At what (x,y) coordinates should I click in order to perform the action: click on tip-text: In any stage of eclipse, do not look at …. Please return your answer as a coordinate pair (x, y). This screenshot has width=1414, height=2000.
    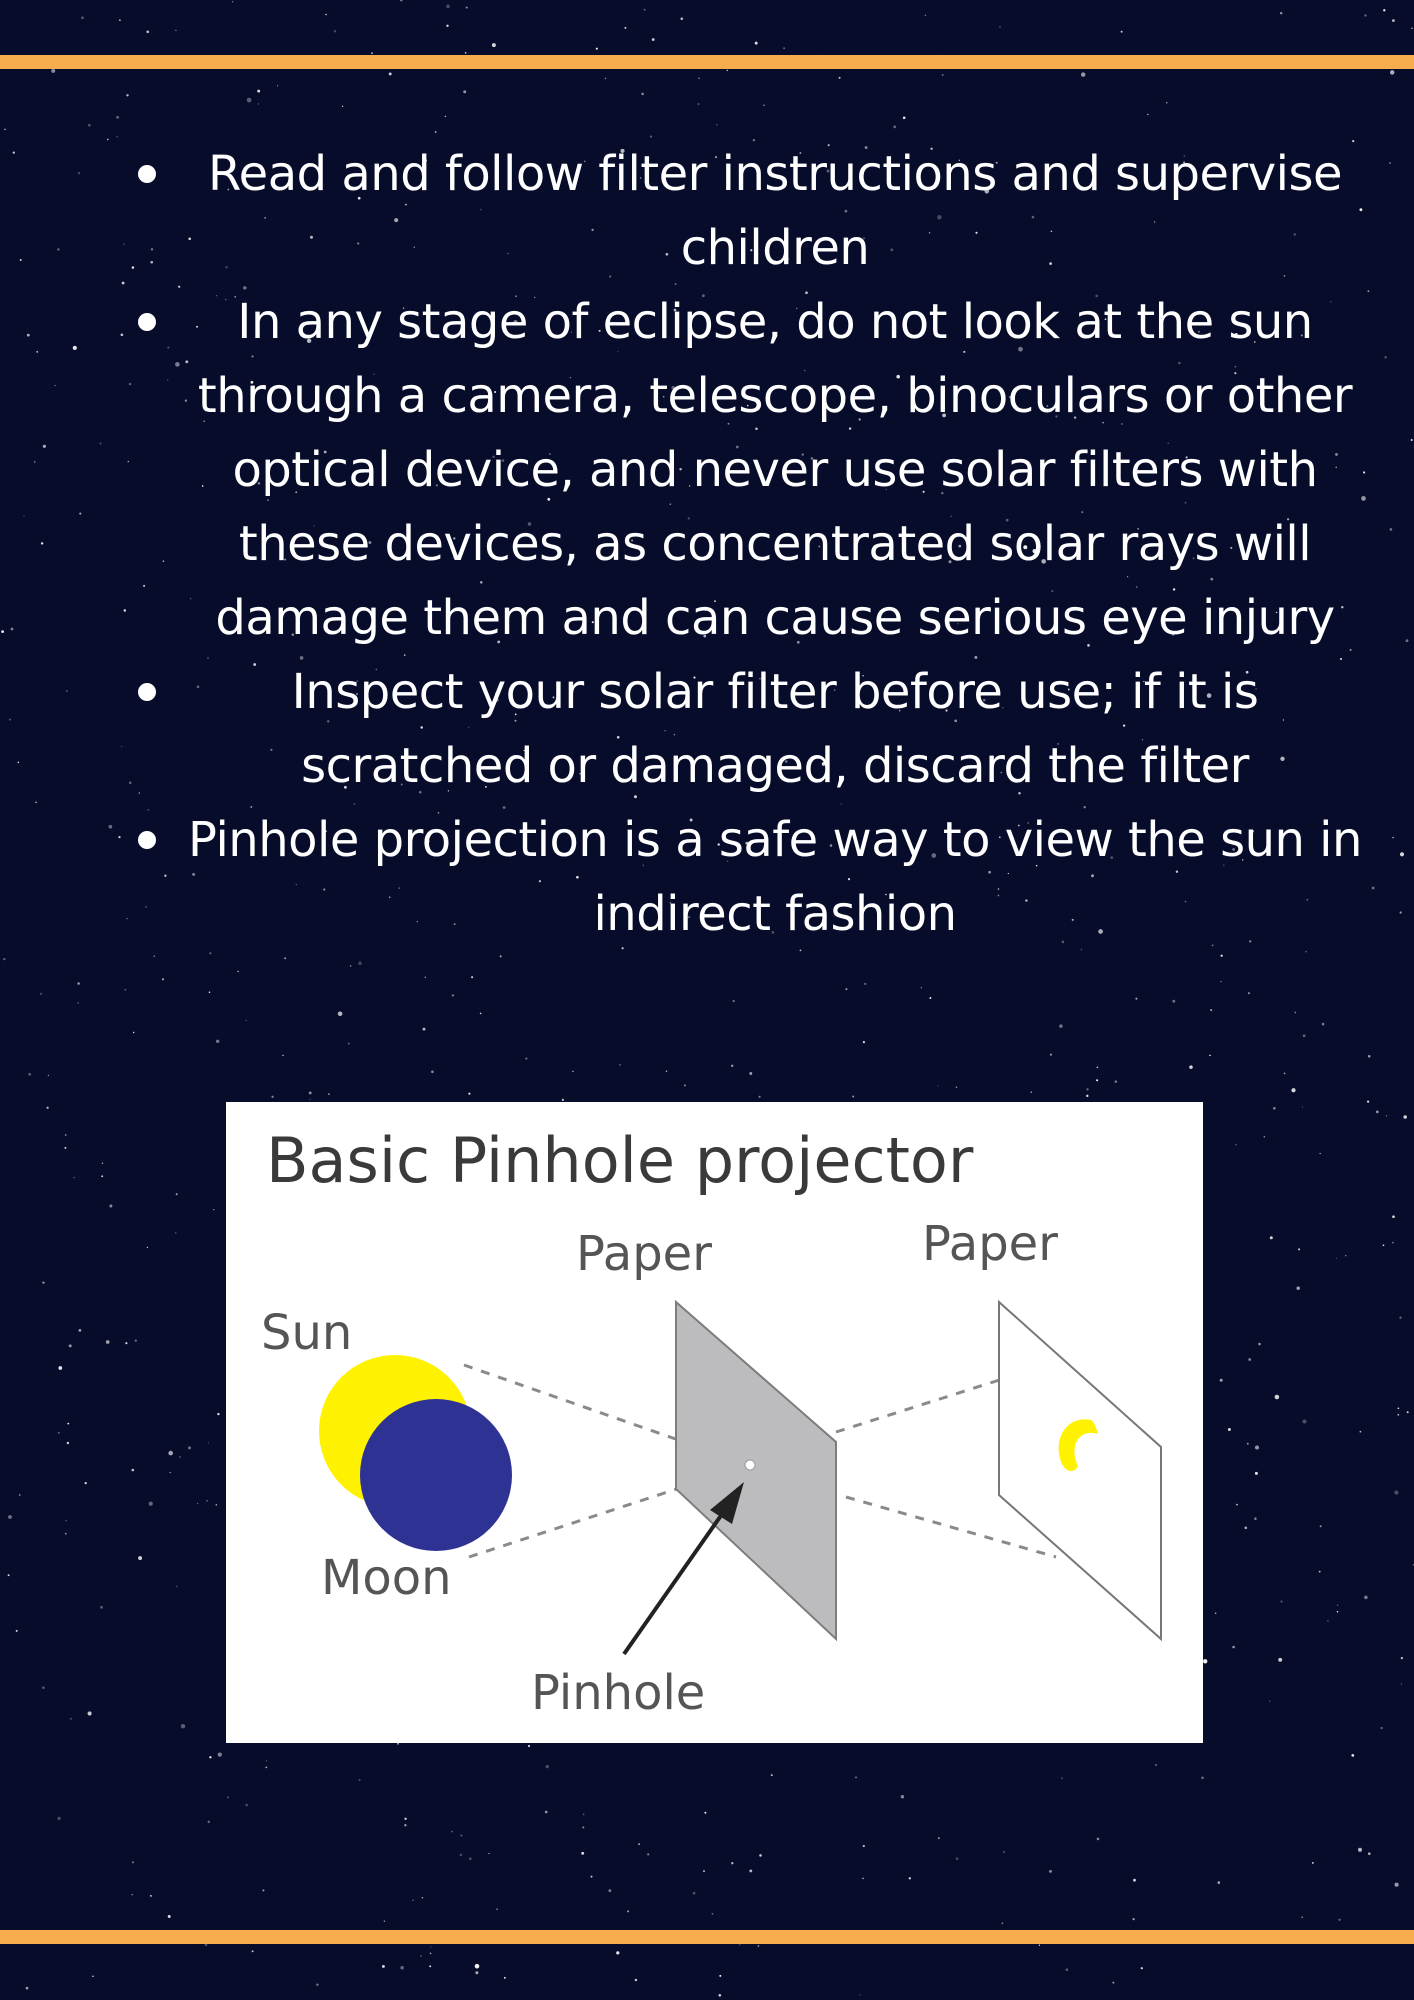
    Looking at the image, I should click on (775, 470).